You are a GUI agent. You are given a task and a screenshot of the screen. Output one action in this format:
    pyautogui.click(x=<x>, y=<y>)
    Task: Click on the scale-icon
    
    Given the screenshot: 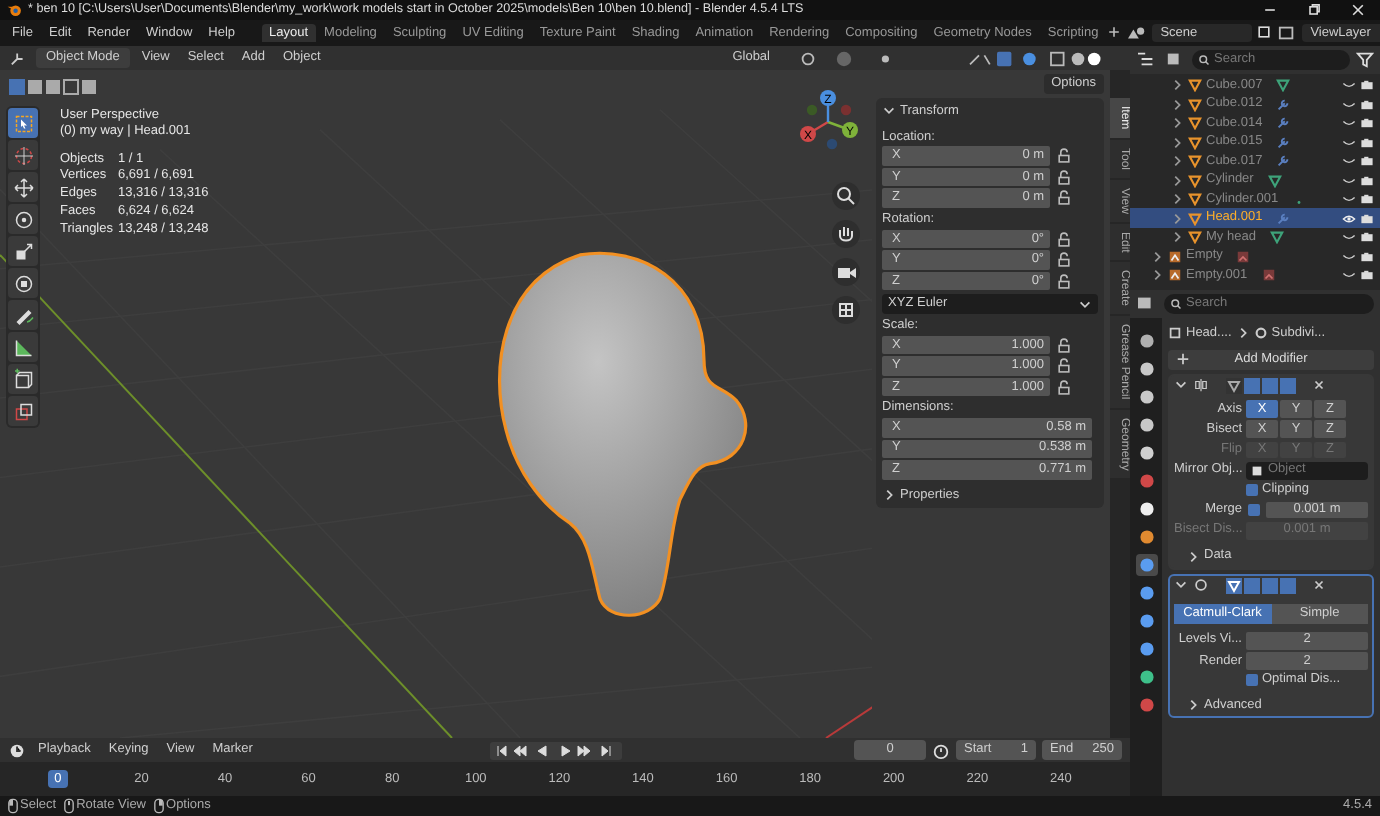 What is the action you would take?
    pyautogui.click(x=23, y=251)
    